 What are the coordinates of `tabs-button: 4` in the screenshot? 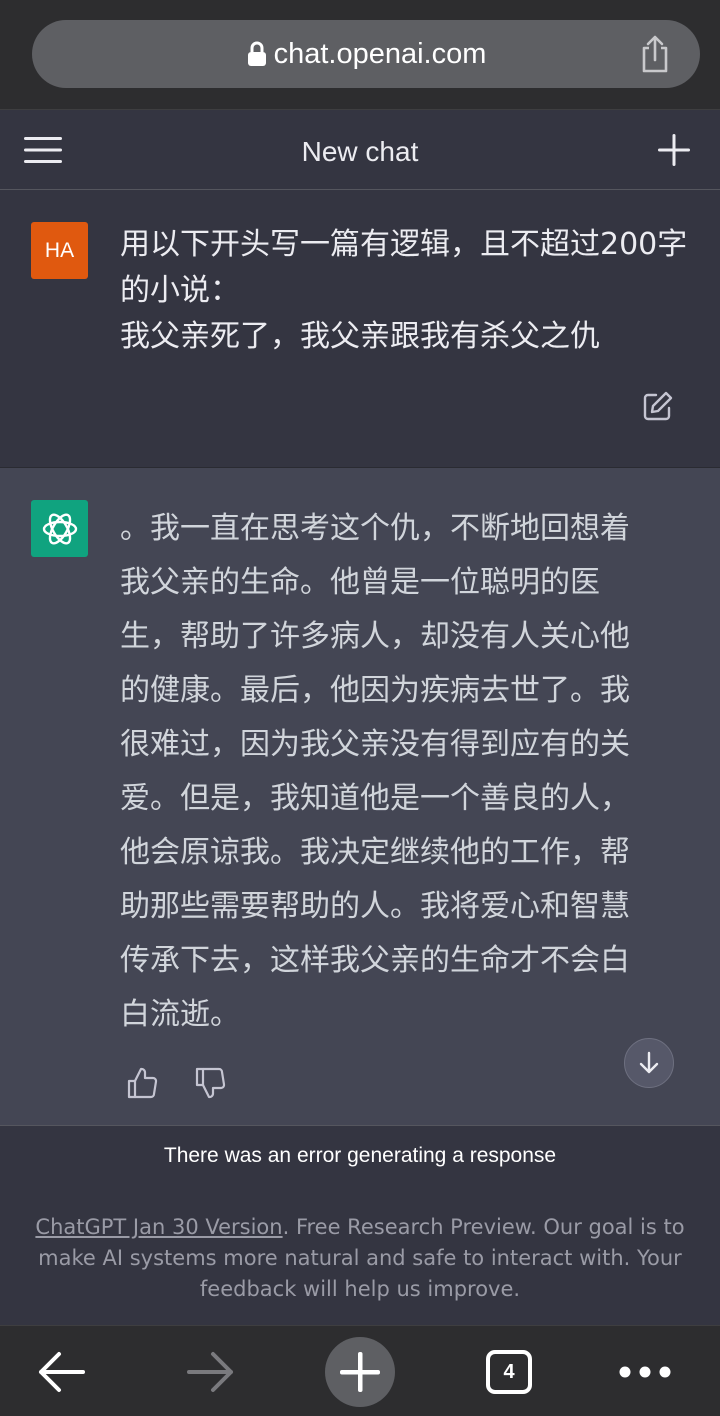 It's located at (509, 1371).